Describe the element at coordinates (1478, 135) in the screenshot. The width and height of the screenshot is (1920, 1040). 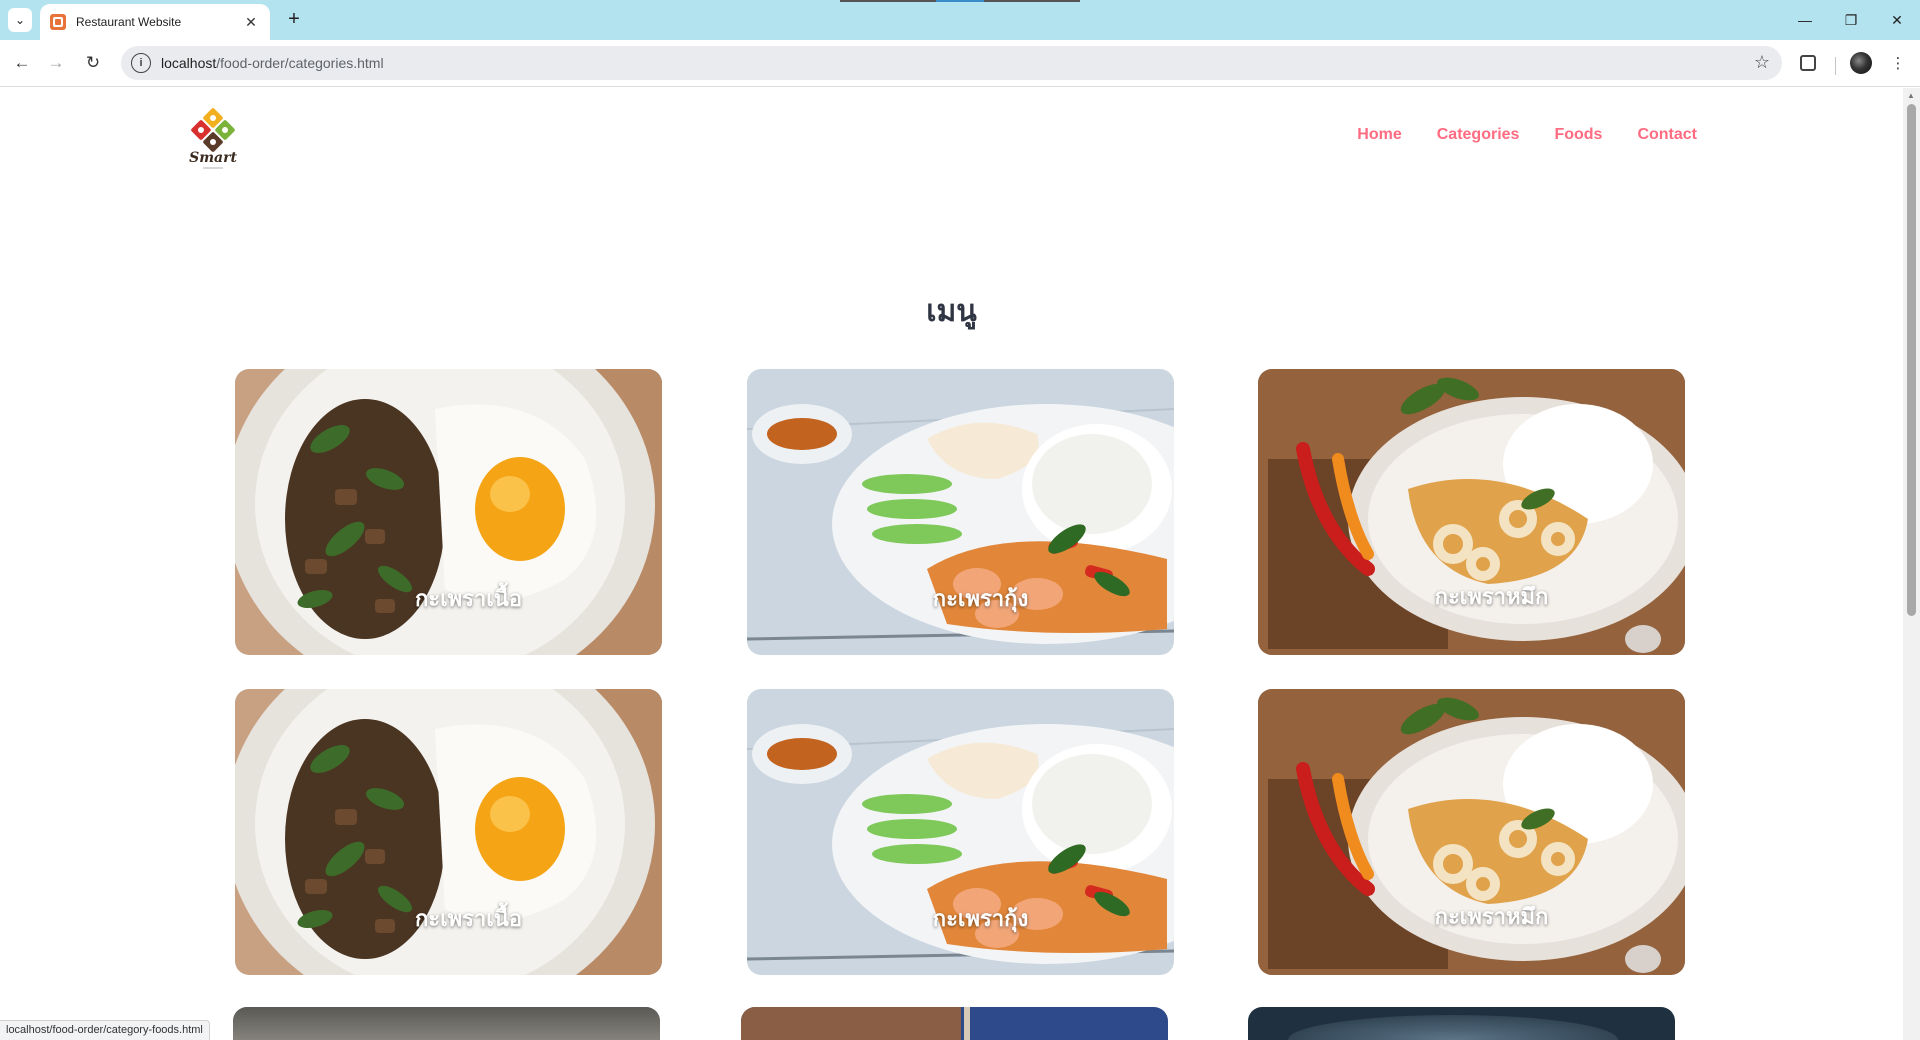
I see `nav-link-categories: Categories` at that location.